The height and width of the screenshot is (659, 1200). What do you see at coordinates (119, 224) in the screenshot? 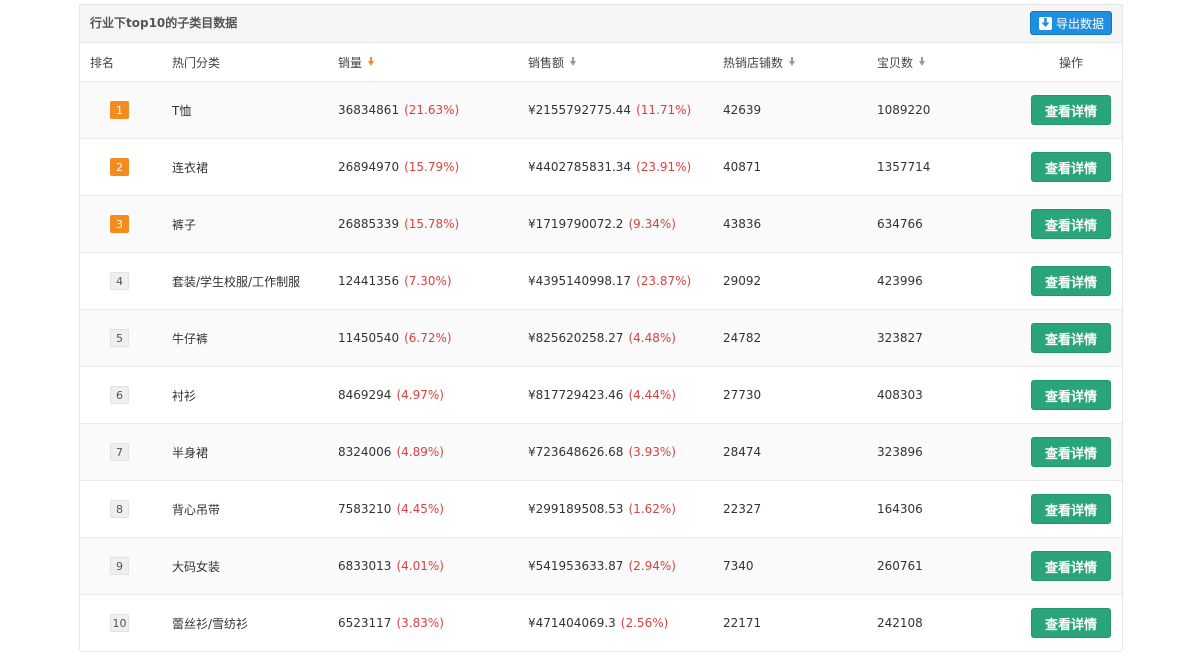
I see `rank-badge: 3` at bounding box center [119, 224].